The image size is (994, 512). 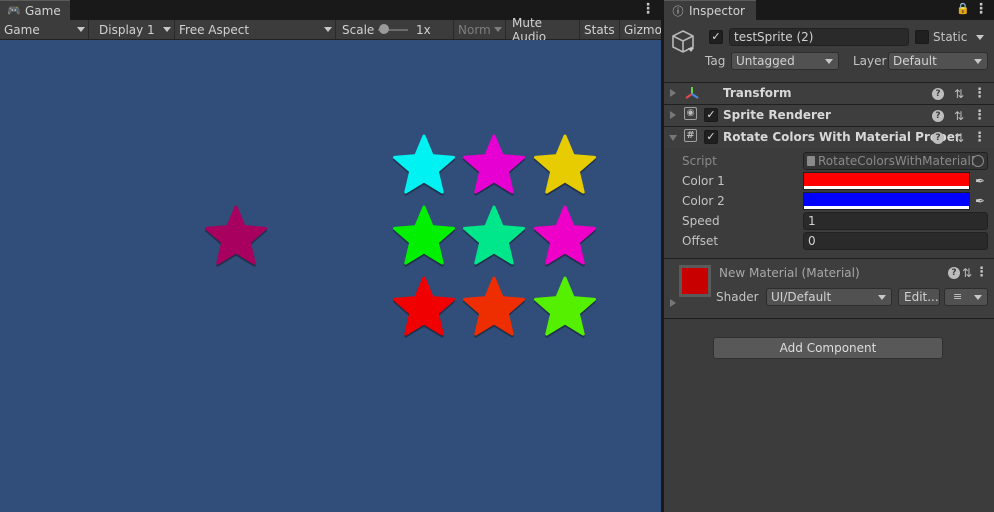 What do you see at coordinates (966, 297) in the screenshot?
I see `shader-options-dropdown: ≡` at bounding box center [966, 297].